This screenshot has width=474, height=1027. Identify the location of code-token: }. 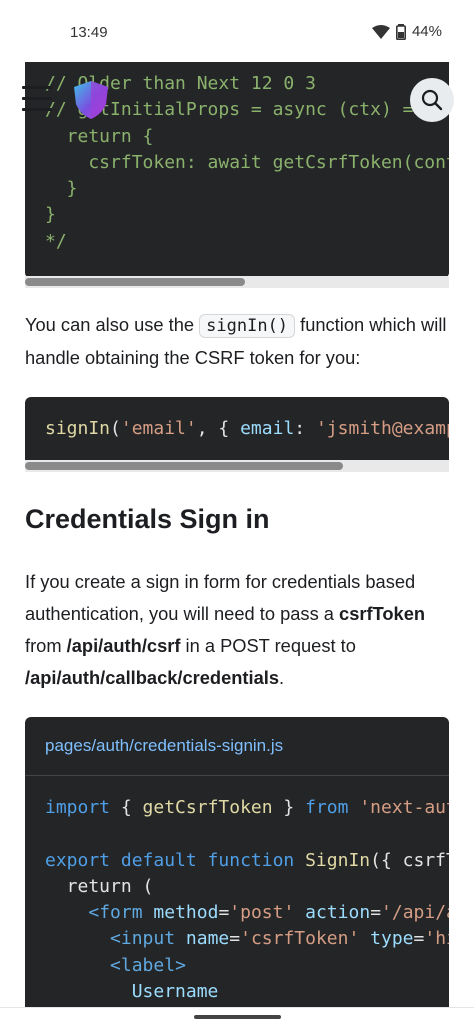
(289, 807).